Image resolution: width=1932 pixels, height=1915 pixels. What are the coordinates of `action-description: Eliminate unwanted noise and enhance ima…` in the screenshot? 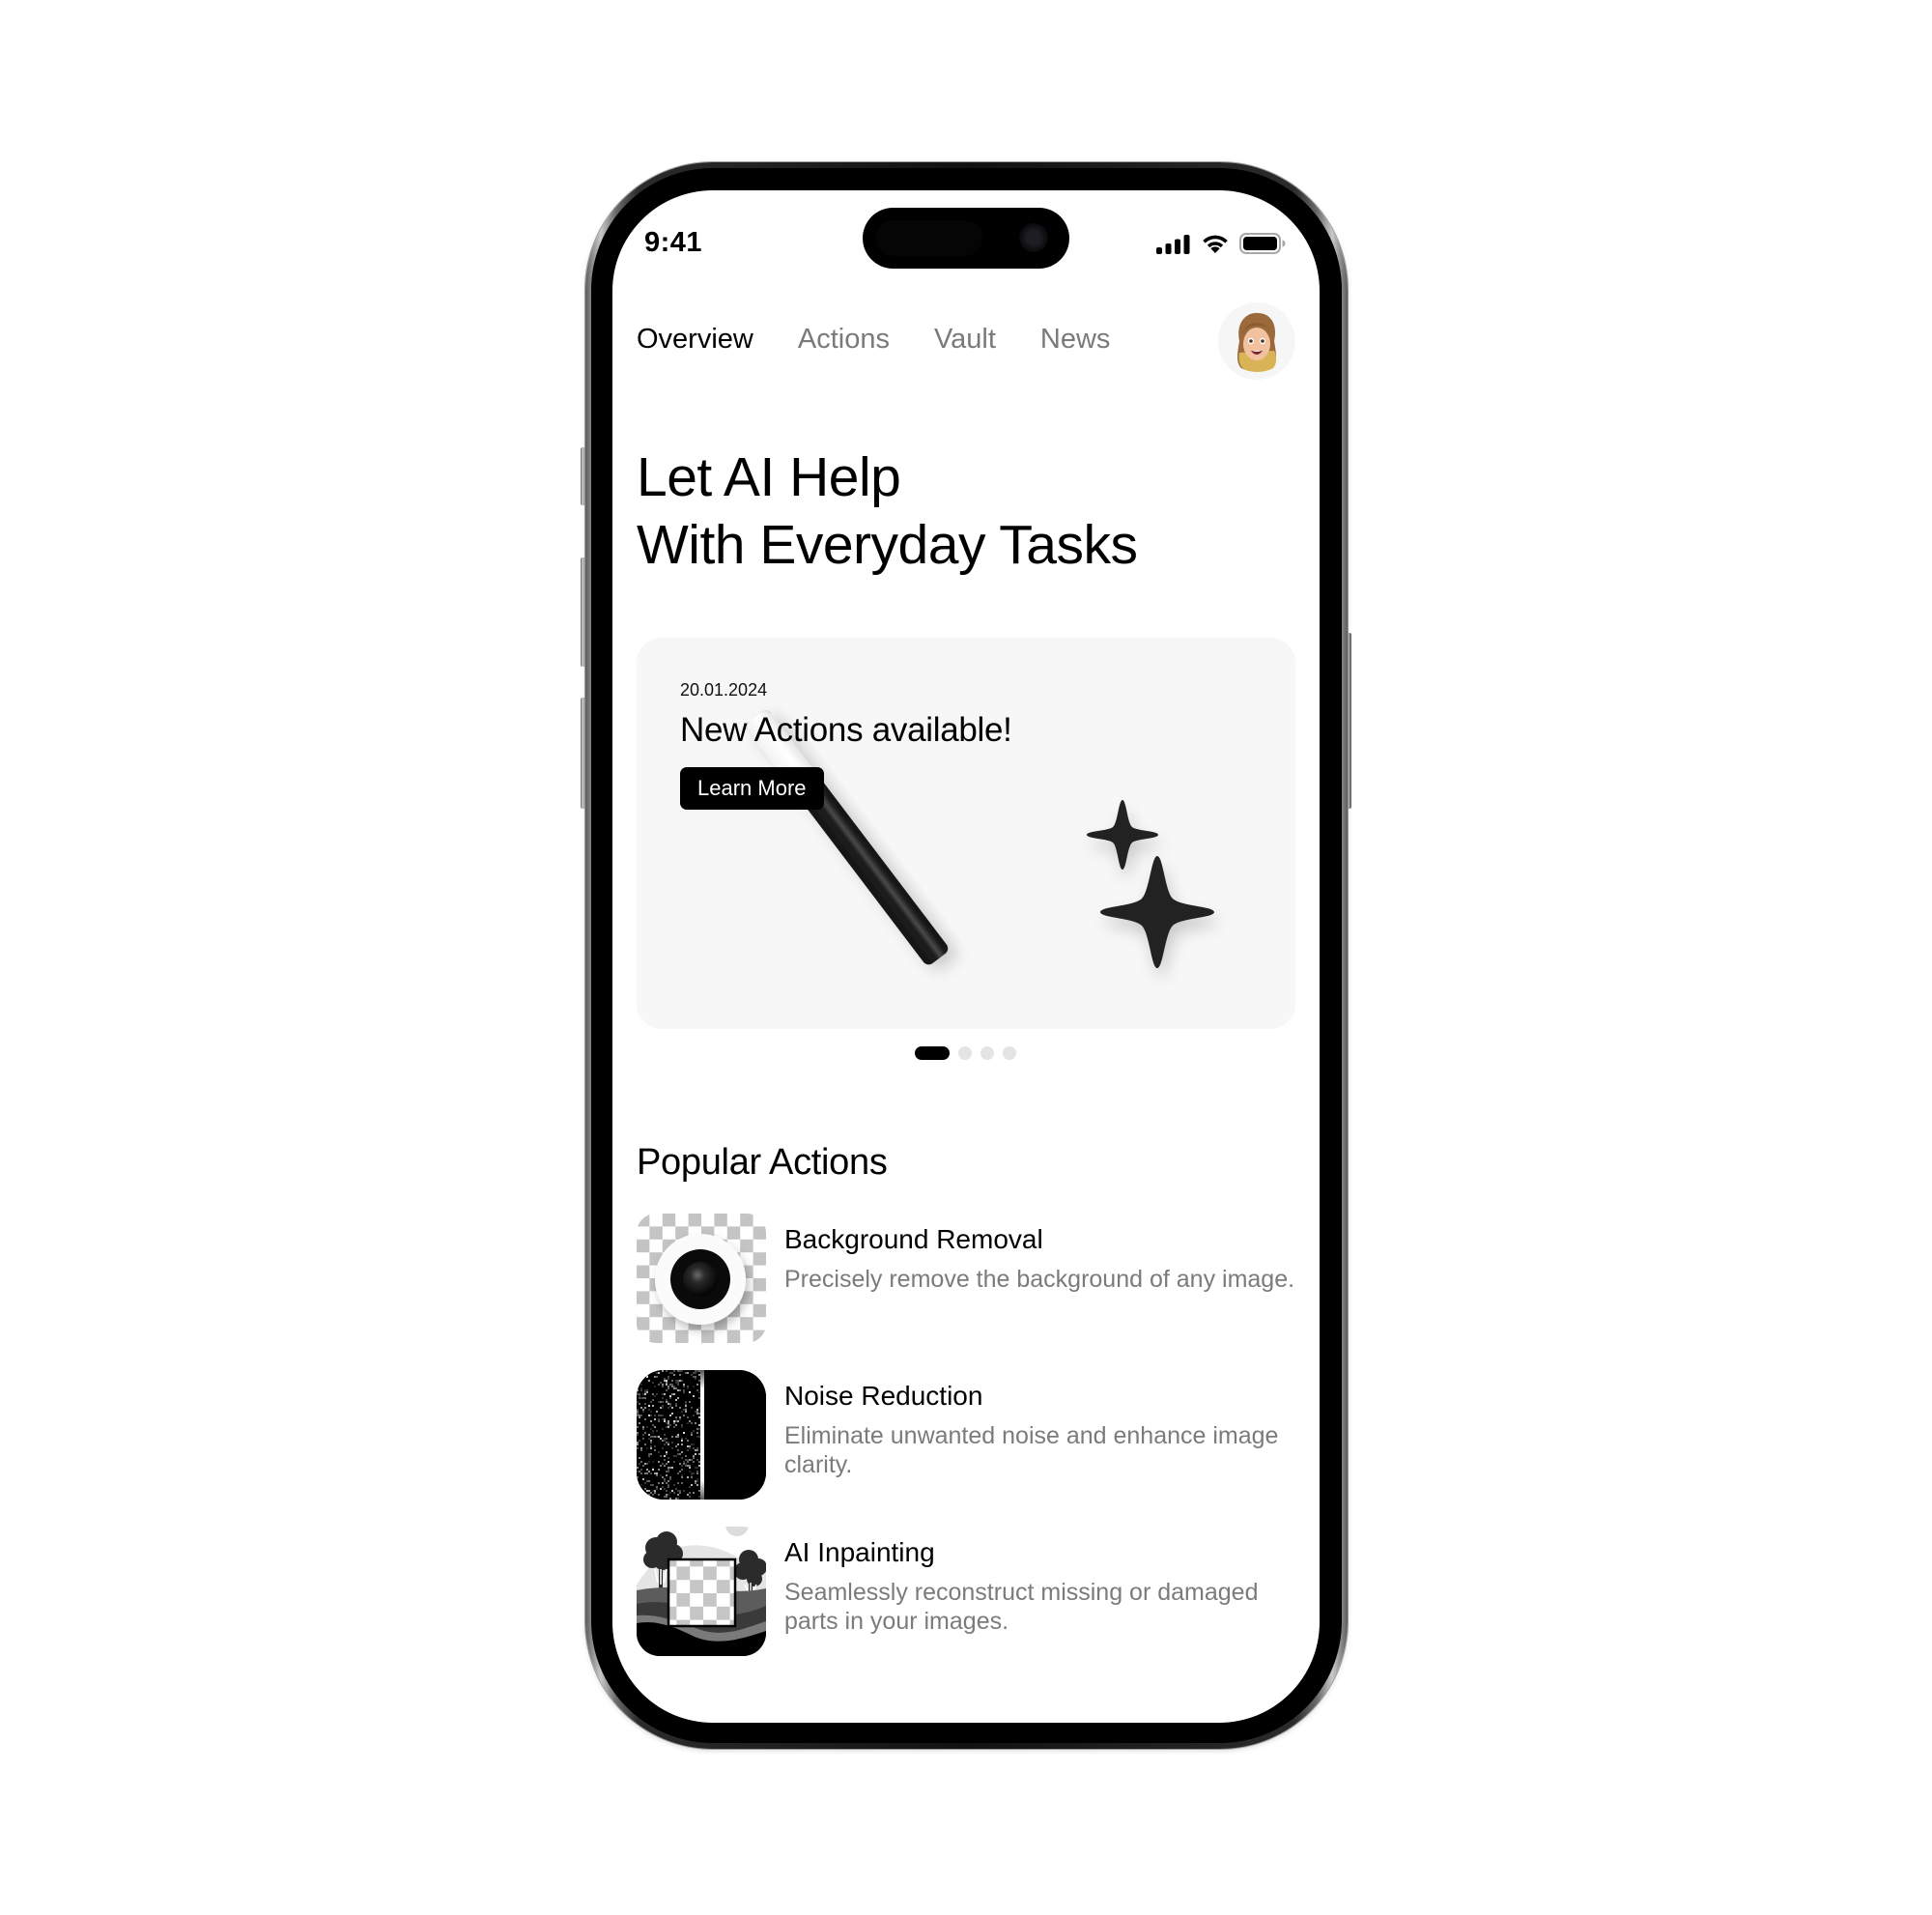 It's located at (1031, 1450).